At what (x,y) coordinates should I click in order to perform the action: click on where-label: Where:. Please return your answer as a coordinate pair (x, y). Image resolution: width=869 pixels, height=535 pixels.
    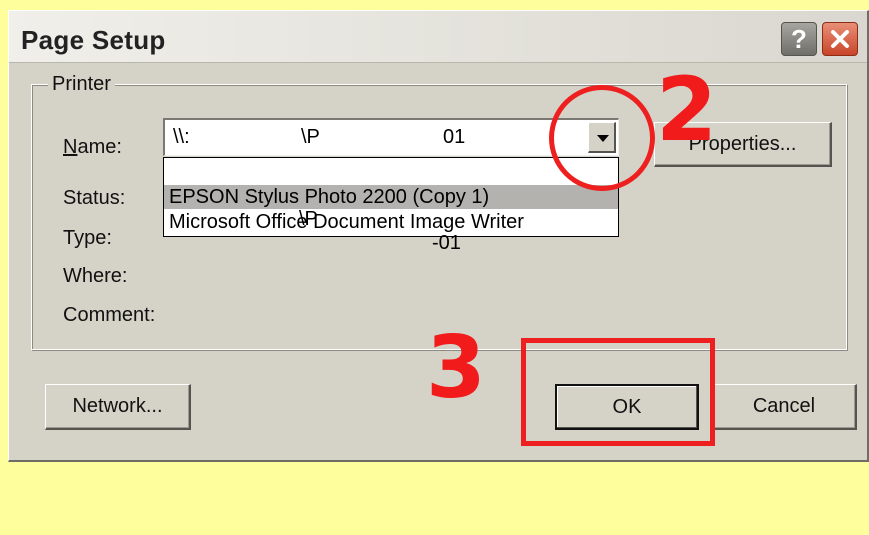
    Looking at the image, I should click on (95, 276).